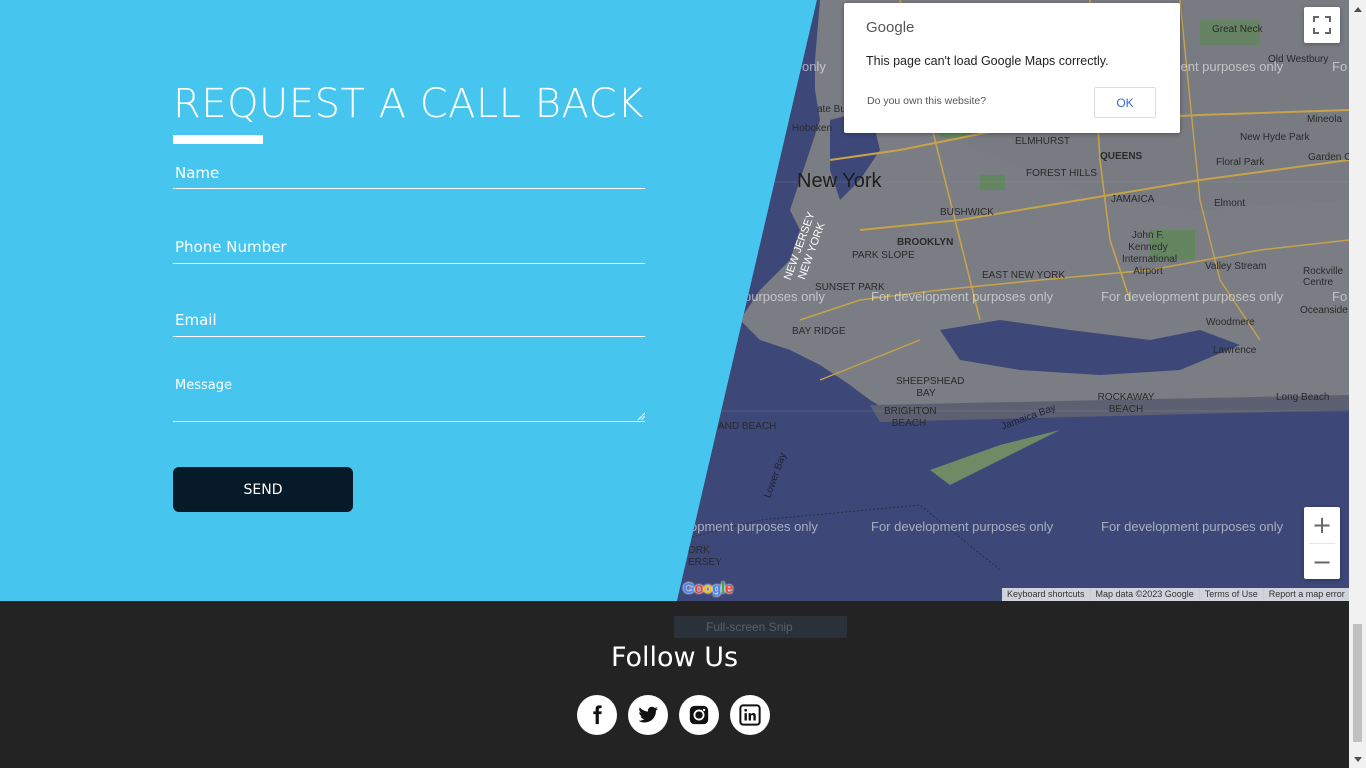  I want to click on scroll-up-arrow, so click(1357, 8).